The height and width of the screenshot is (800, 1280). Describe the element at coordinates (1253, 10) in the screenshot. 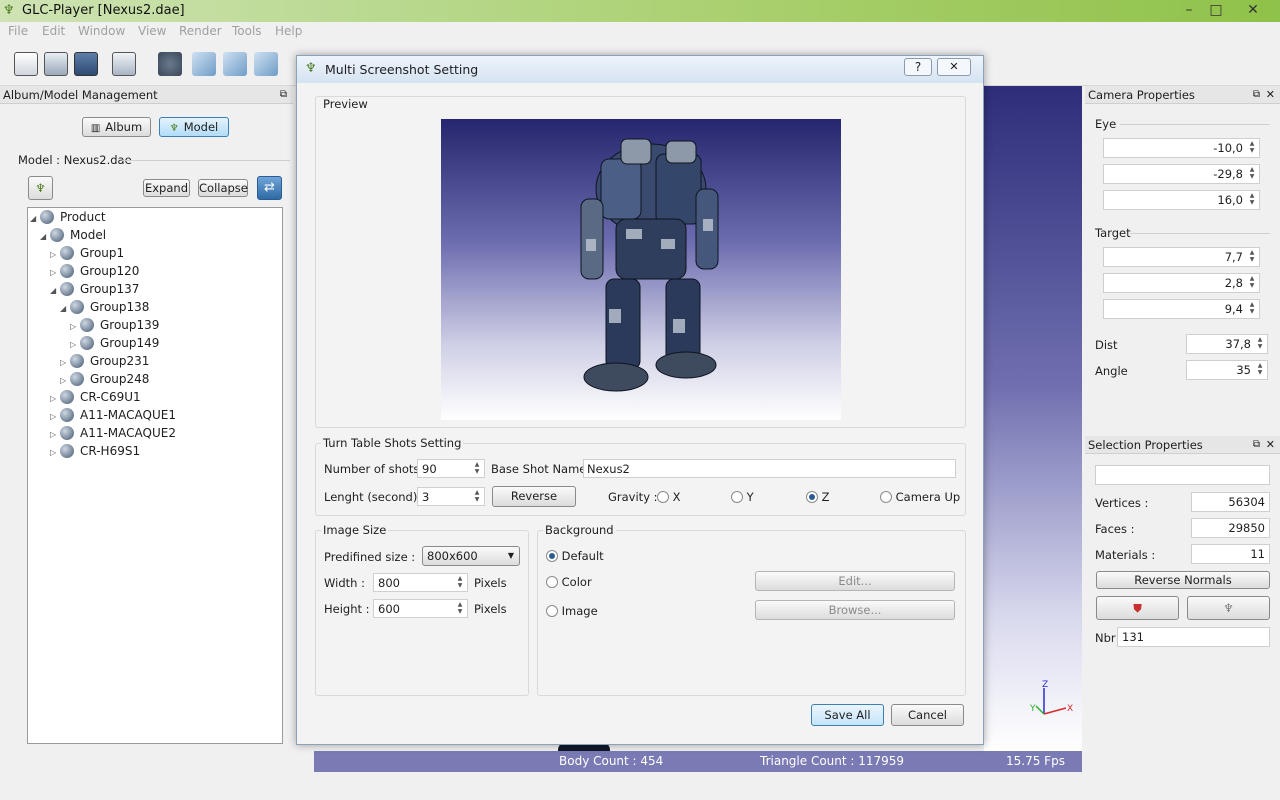

I see `close-window-button: ✕` at that location.